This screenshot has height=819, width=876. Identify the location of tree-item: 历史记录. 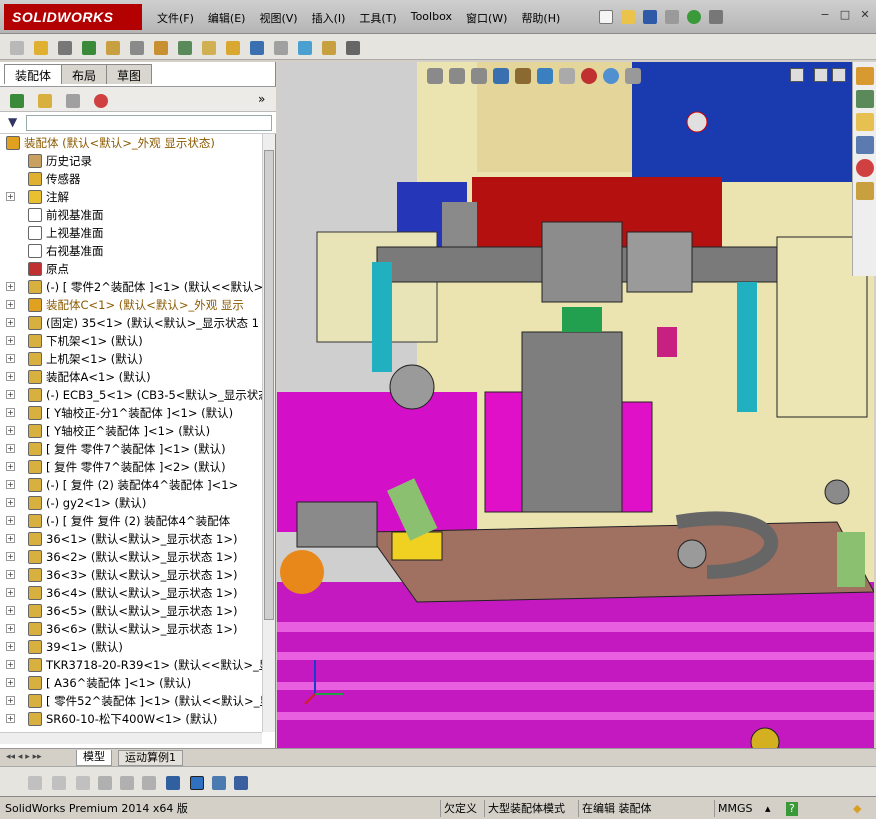
(131, 161).